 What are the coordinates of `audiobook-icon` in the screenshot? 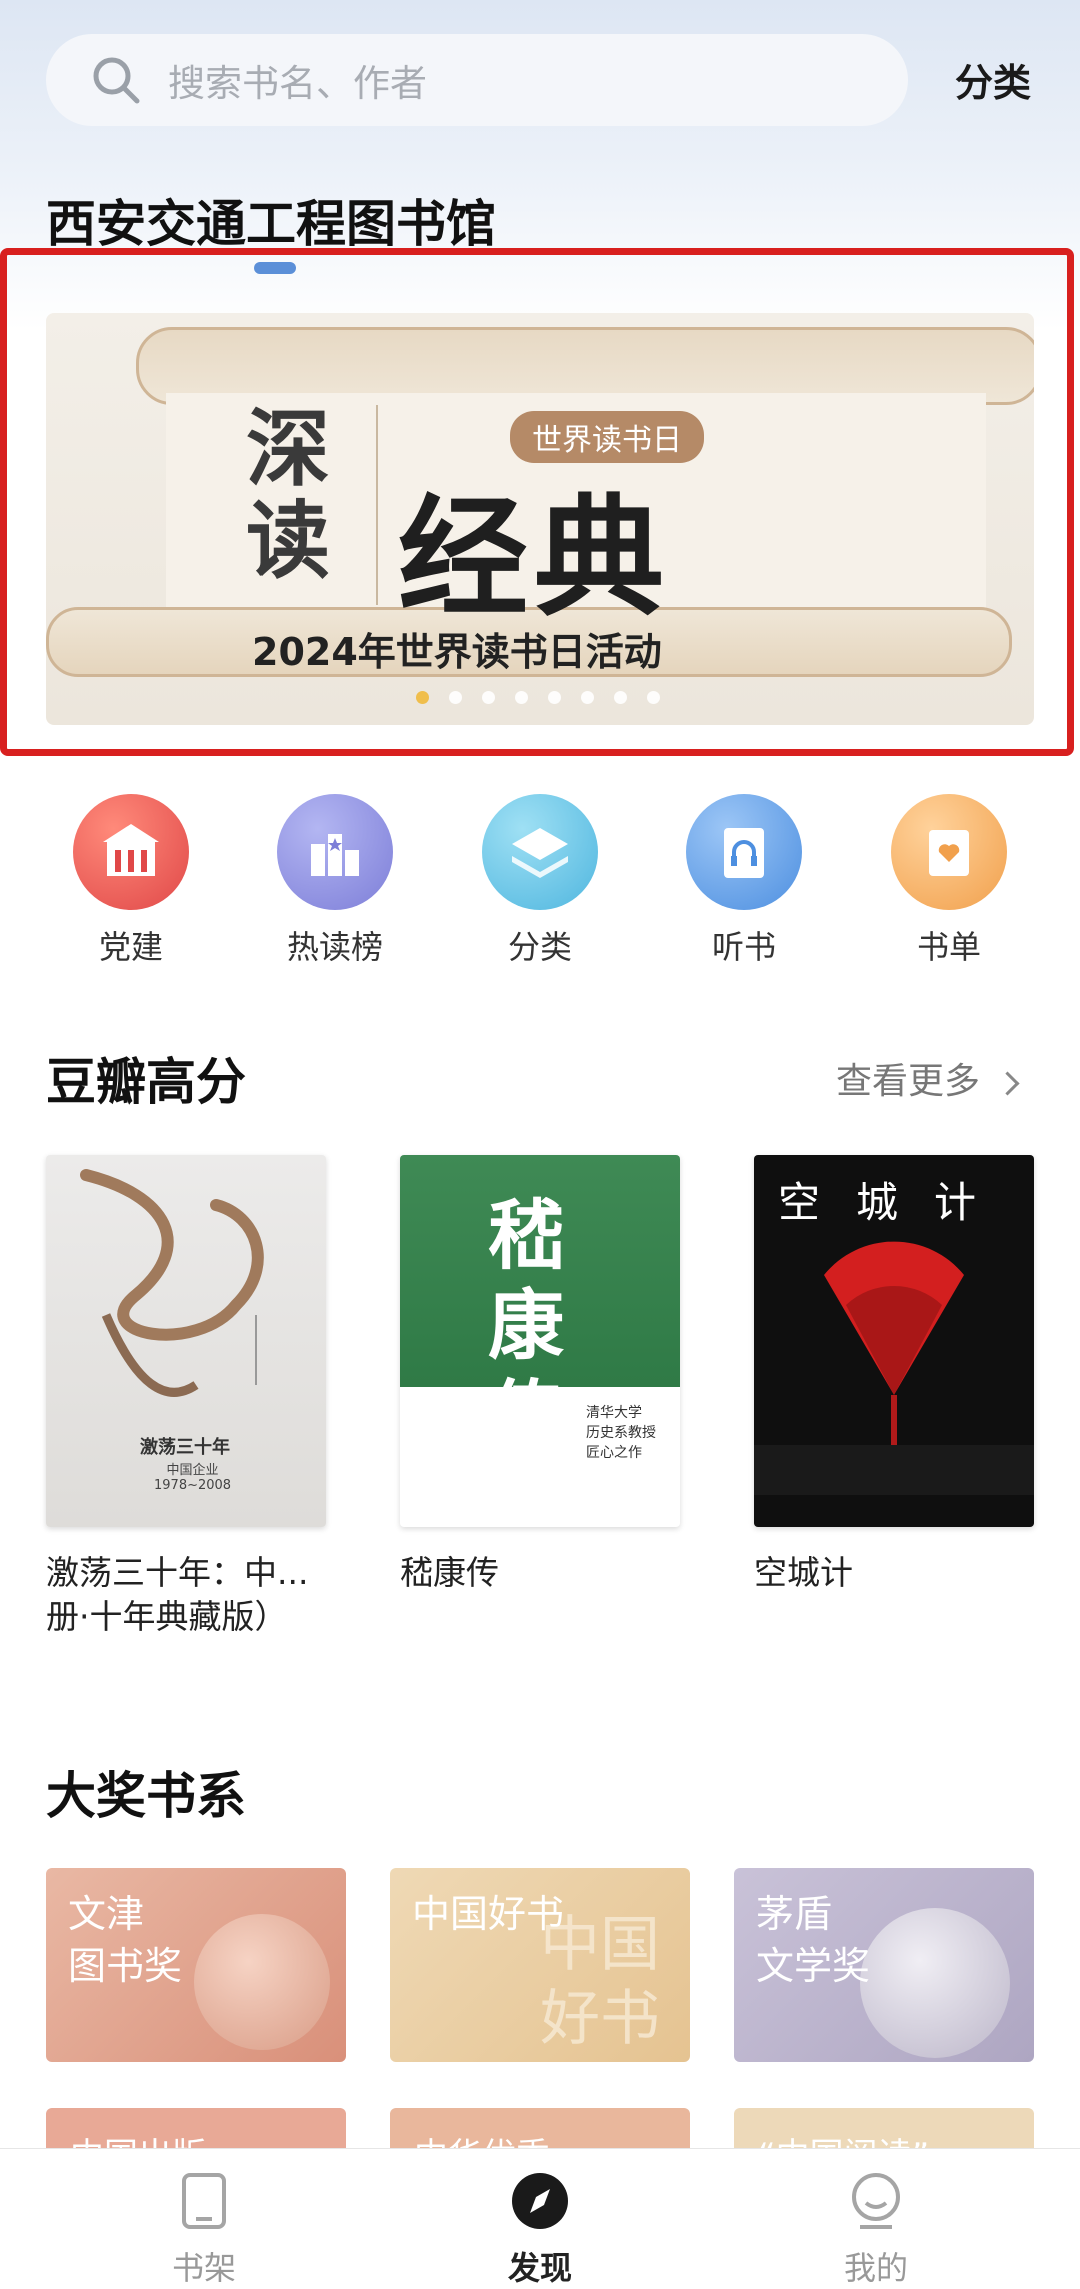 It's located at (744, 852).